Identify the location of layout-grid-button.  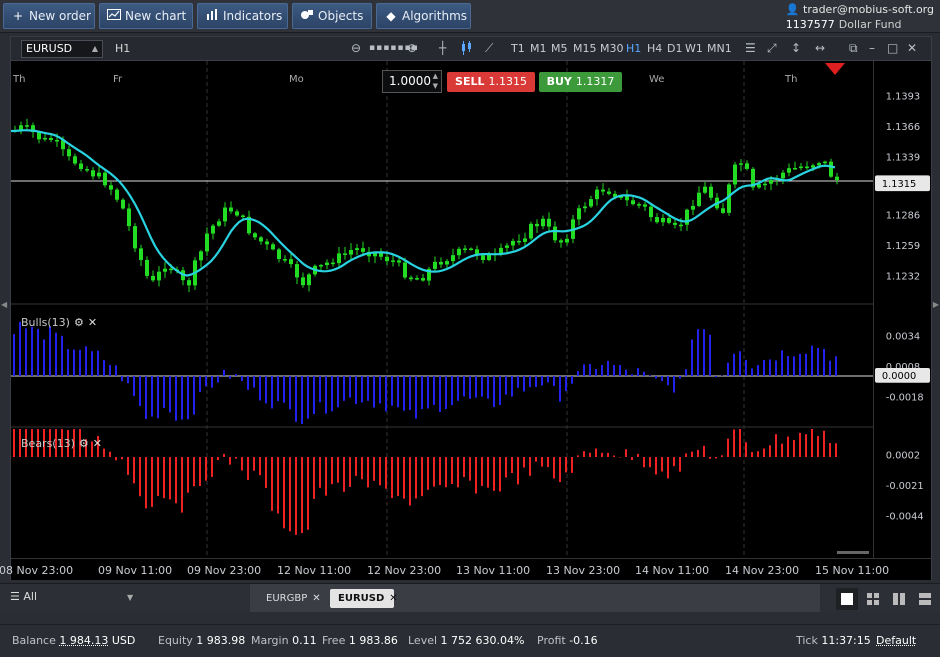
(873, 599).